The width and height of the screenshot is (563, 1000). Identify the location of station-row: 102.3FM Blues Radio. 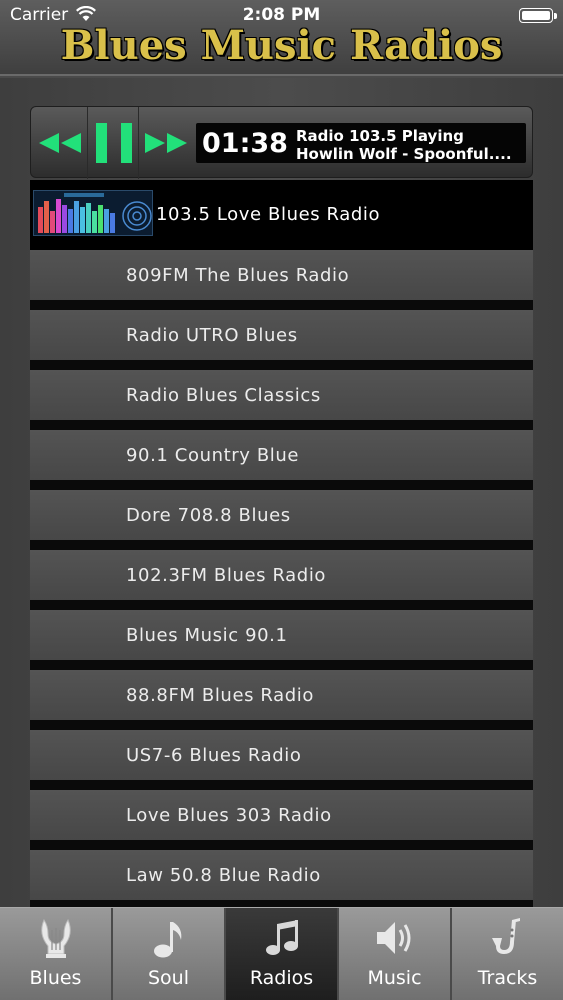
(281, 580).